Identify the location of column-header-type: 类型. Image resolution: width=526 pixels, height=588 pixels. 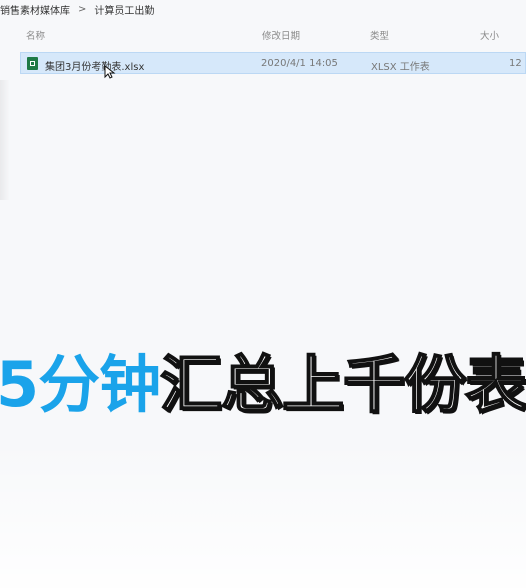
(379, 35).